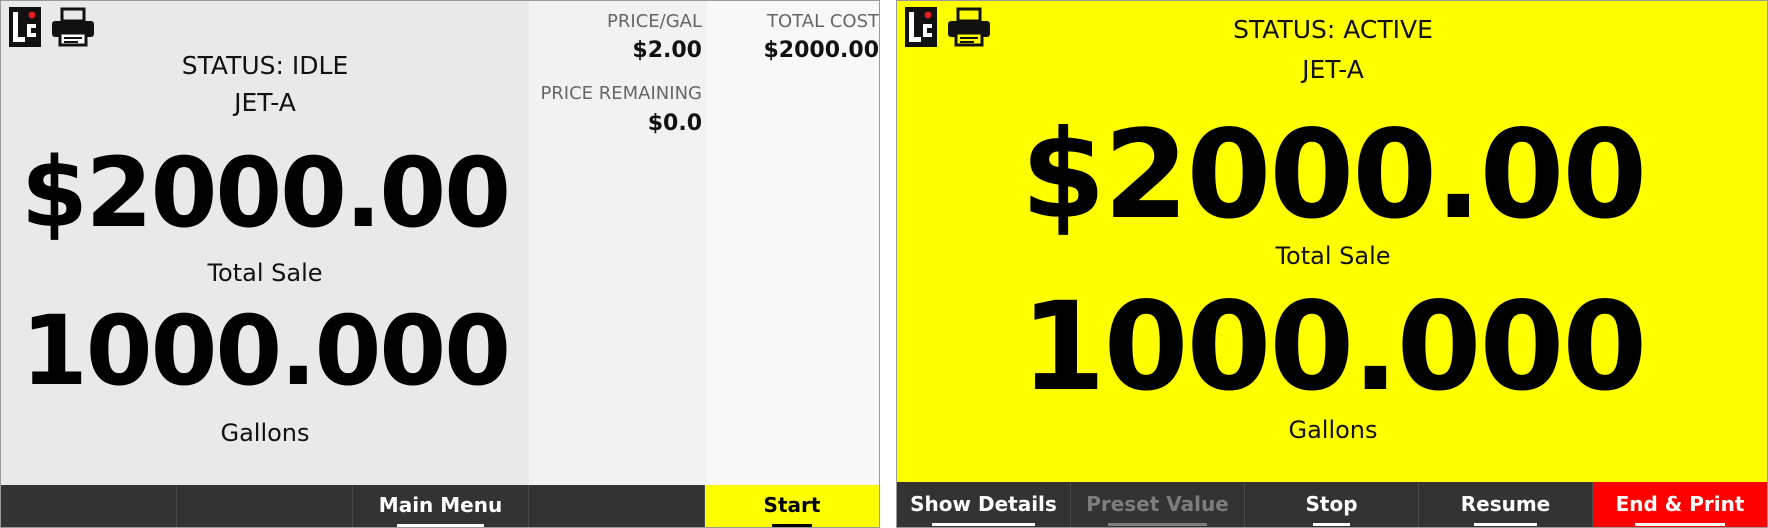  What do you see at coordinates (984, 504) in the screenshot?
I see `show-details-button: Show Details` at bounding box center [984, 504].